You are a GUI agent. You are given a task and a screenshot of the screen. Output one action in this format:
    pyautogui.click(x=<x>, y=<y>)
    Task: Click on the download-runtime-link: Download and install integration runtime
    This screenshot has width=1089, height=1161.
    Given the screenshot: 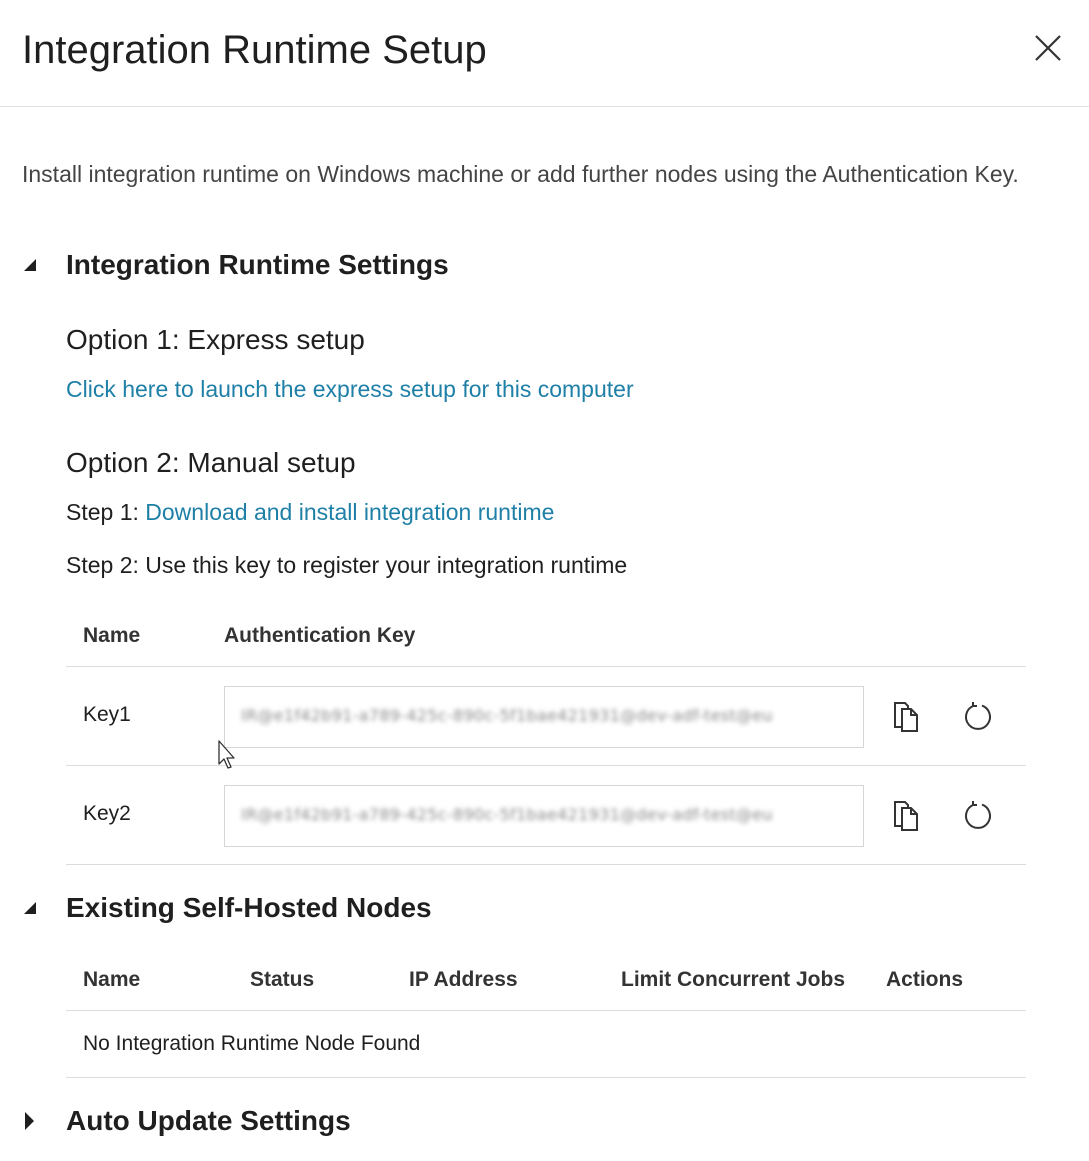 What is the action you would take?
    pyautogui.click(x=349, y=512)
    